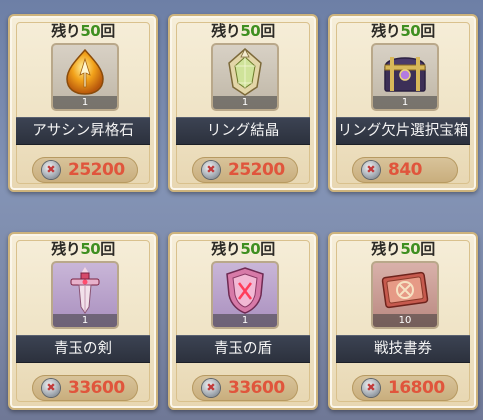 Image resolution: width=483 pixels, height=420 pixels. What do you see at coordinates (405, 74) in the screenshot?
I see `treasure-chest-icon` at bounding box center [405, 74].